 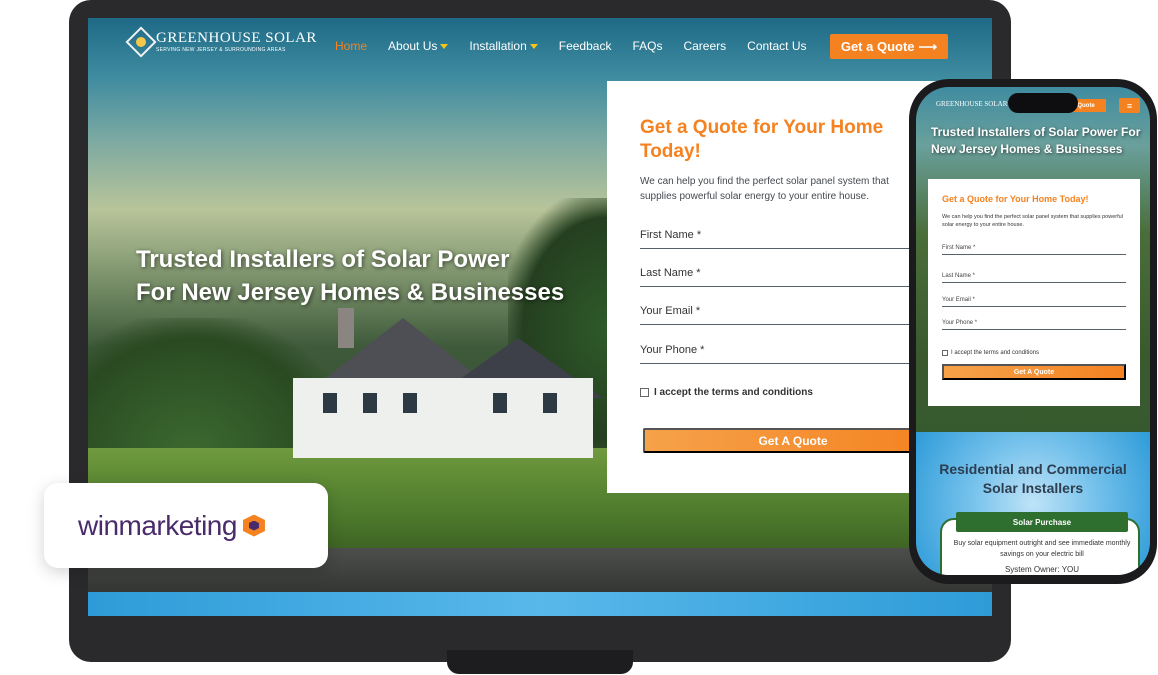 I want to click on nav-faqs: FAQs, so click(x=647, y=46).